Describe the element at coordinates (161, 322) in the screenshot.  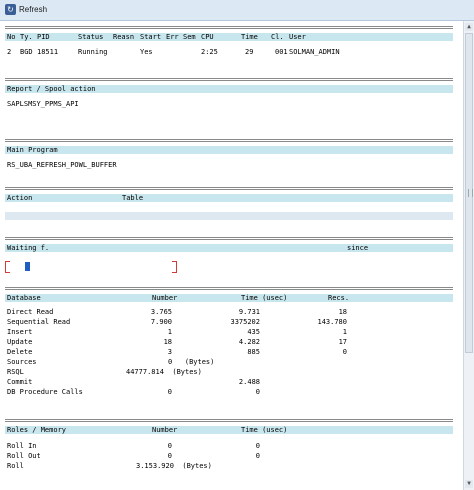
I see `db-number: 7.900` at that location.